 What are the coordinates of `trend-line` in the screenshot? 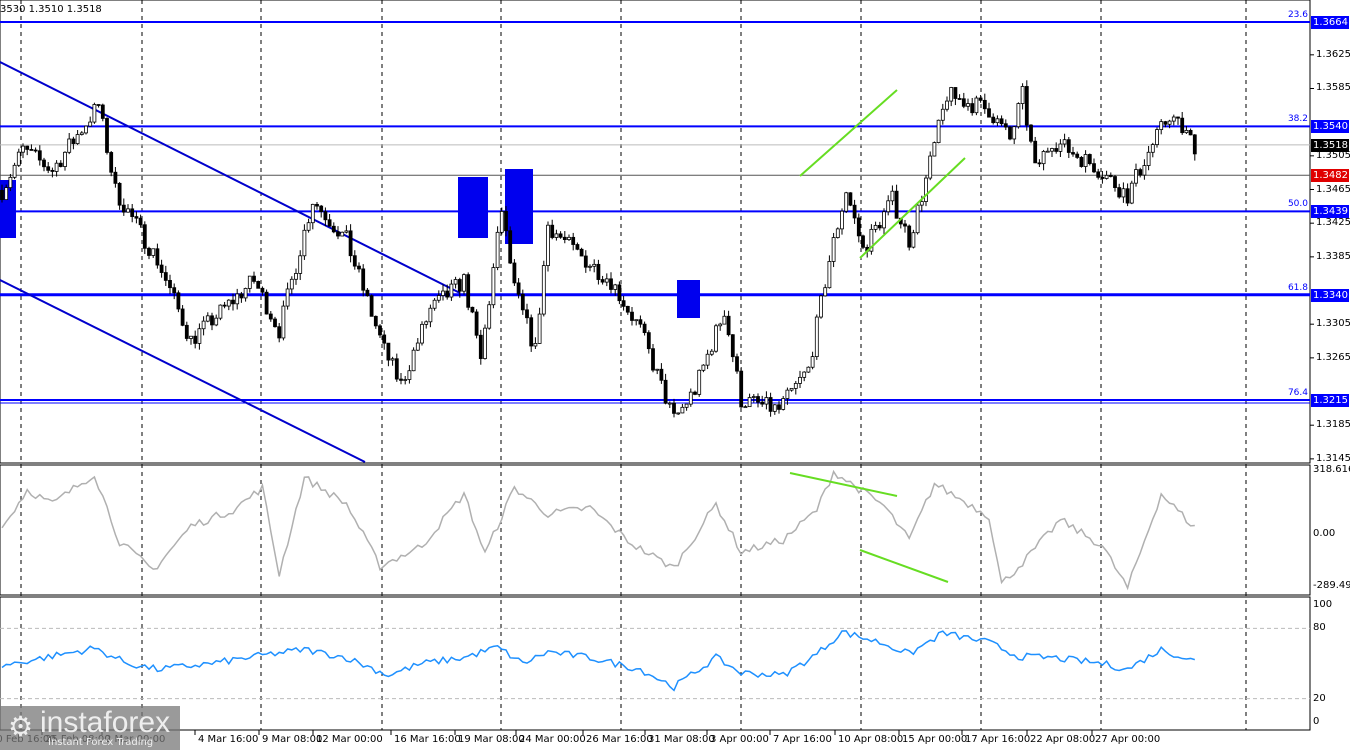 It's located at (848, 133).